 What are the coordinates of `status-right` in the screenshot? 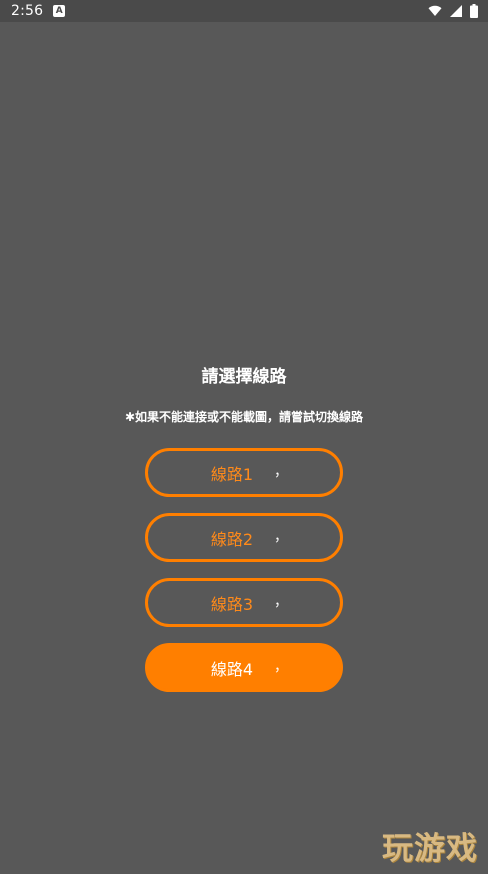 It's located at (453, 11).